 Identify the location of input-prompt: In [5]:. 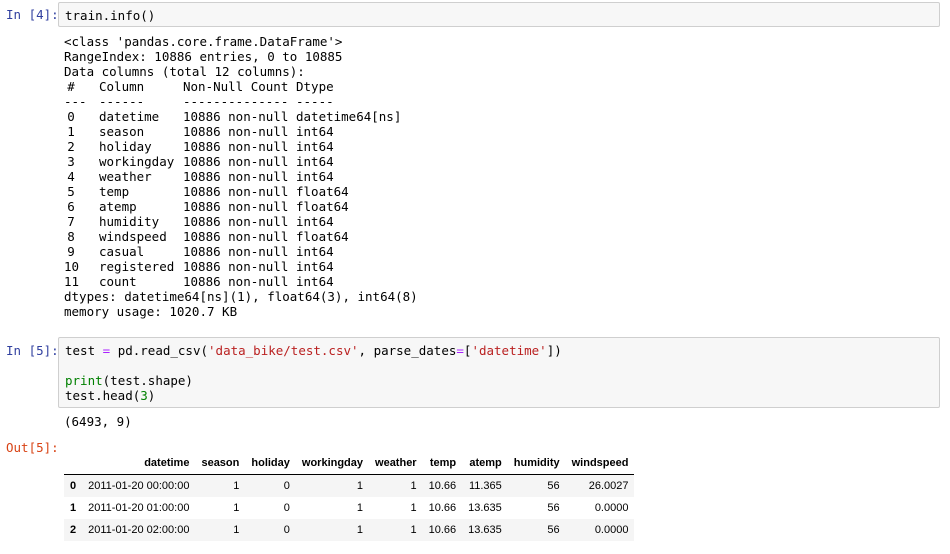
(32, 350).